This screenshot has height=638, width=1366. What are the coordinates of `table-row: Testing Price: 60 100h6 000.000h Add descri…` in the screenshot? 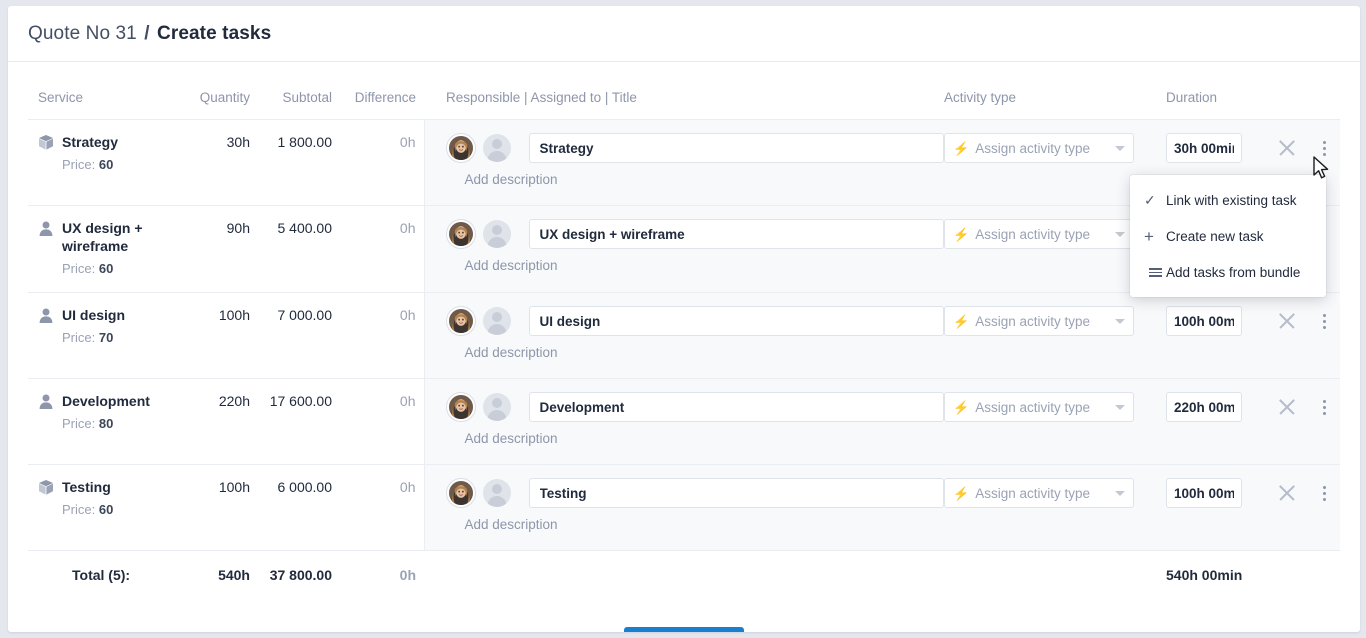 It's located at (684, 507).